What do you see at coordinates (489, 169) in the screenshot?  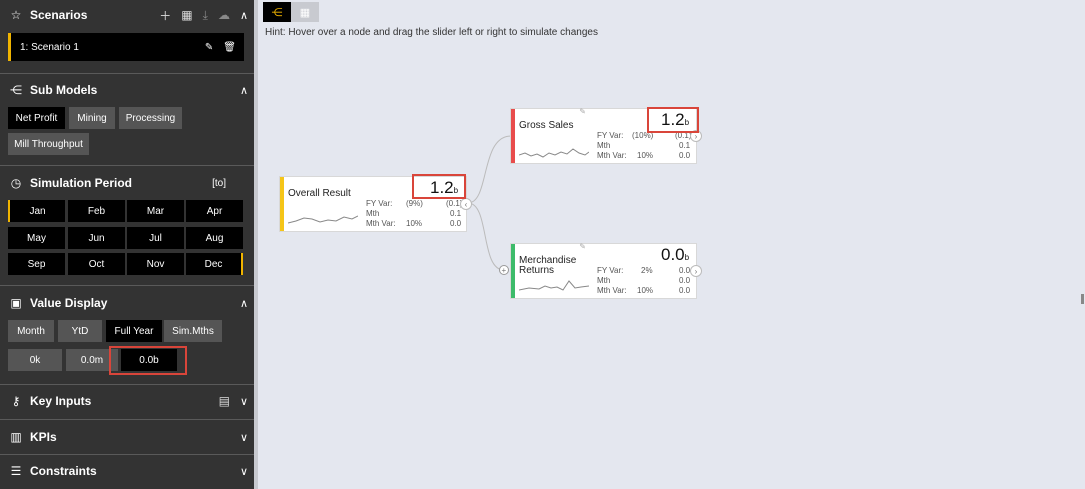 I see `connector-gross` at bounding box center [489, 169].